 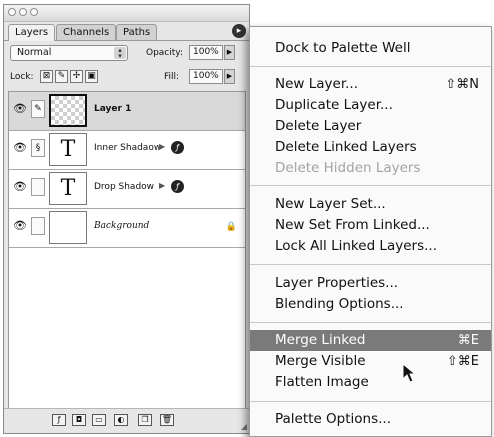 What do you see at coordinates (59, 420) in the screenshot?
I see `add-layer-style-icon: ƒ` at bounding box center [59, 420].